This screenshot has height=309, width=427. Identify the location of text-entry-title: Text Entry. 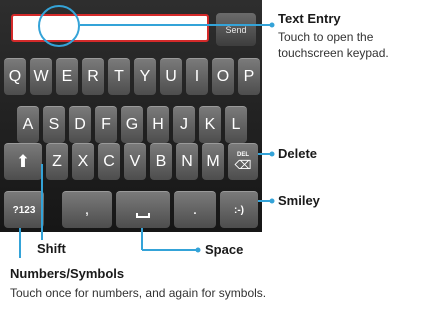
(309, 18).